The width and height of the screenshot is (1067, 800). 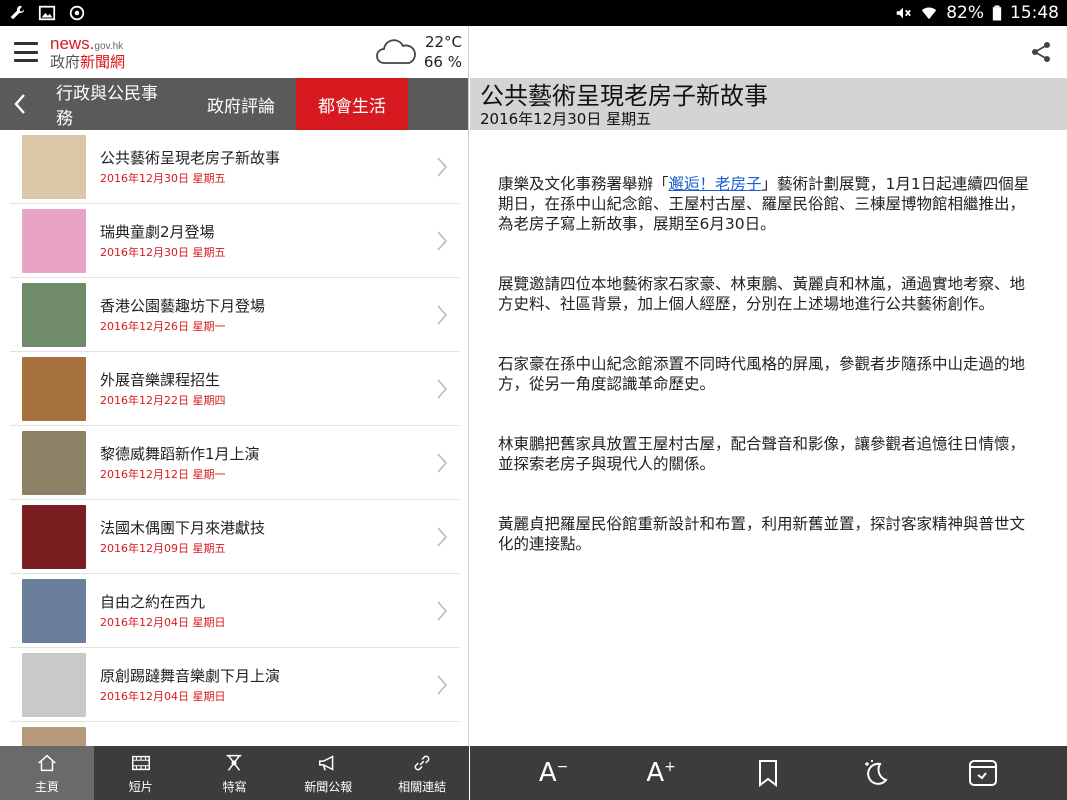 I want to click on night-mode-button, so click(x=876, y=773).